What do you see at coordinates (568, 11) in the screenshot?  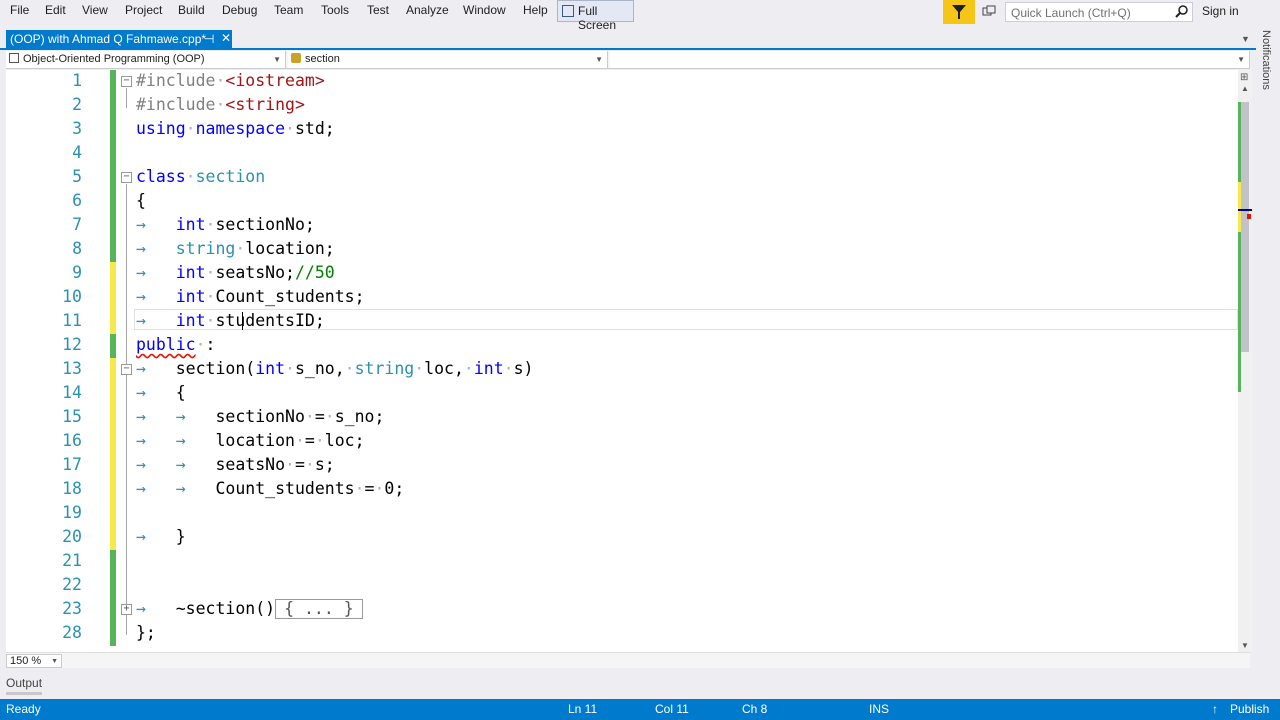 I see `full-screen-icon` at bounding box center [568, 11].